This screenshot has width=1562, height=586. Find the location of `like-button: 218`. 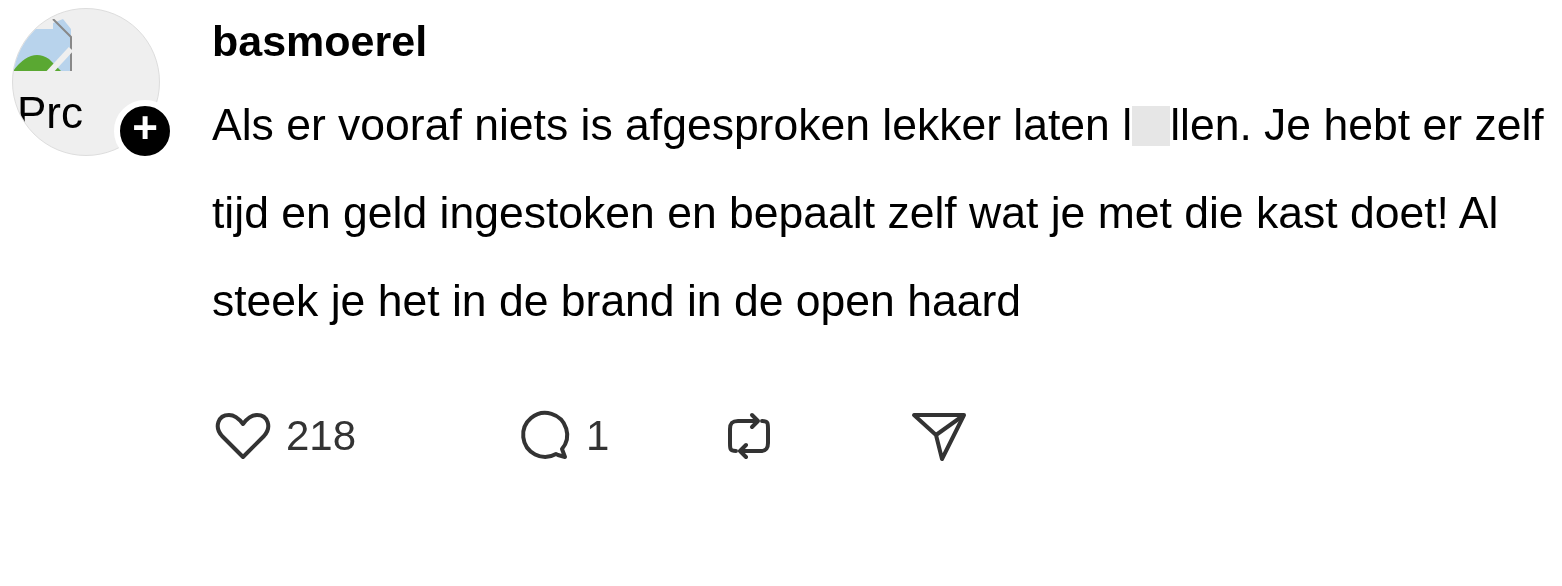

like-button: 218 is located at coordinates (362, 436).